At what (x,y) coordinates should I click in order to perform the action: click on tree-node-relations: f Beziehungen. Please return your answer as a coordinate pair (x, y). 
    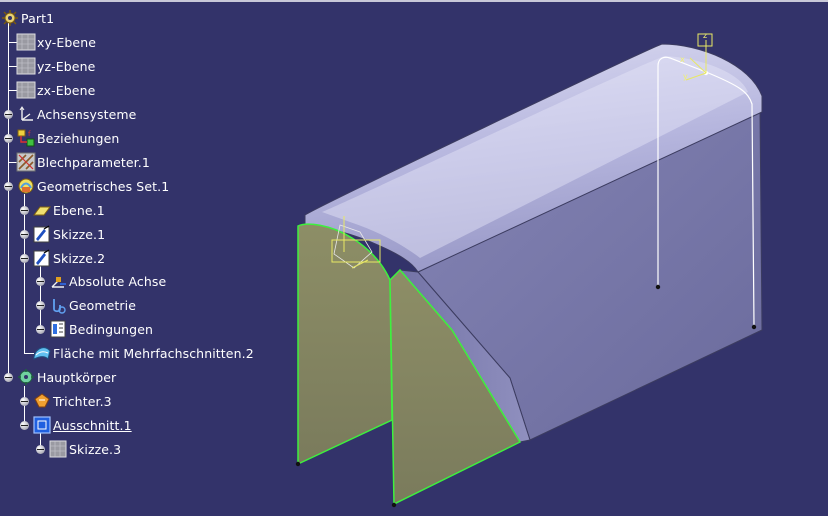
    Looking at the image, I should click on (67, 138).